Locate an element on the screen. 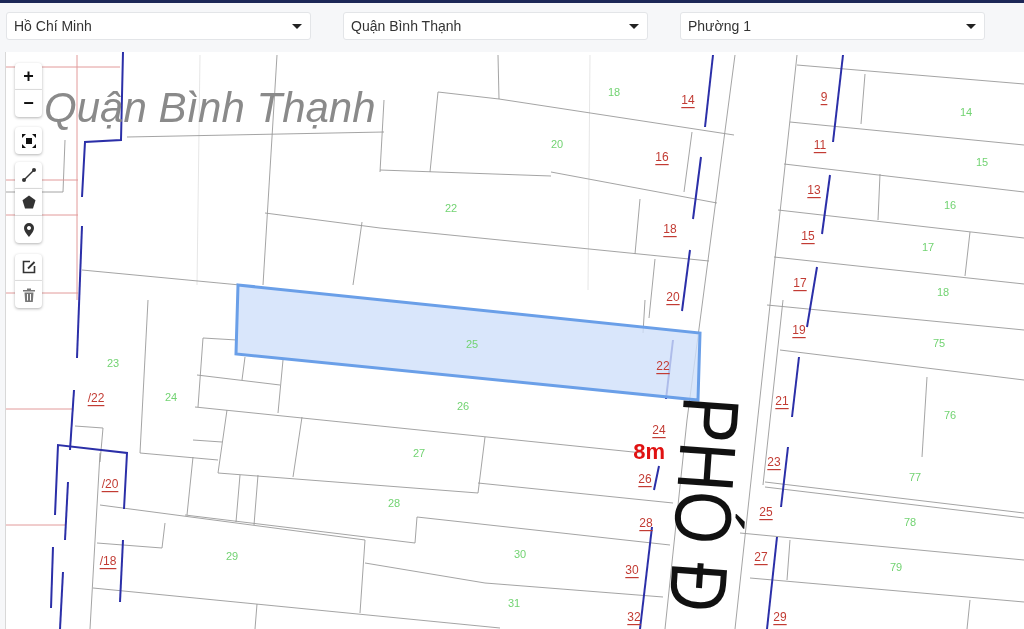 The height and width of the screenshot is (629, 1024). house-number: 26 is located at coordinates (645, 479).